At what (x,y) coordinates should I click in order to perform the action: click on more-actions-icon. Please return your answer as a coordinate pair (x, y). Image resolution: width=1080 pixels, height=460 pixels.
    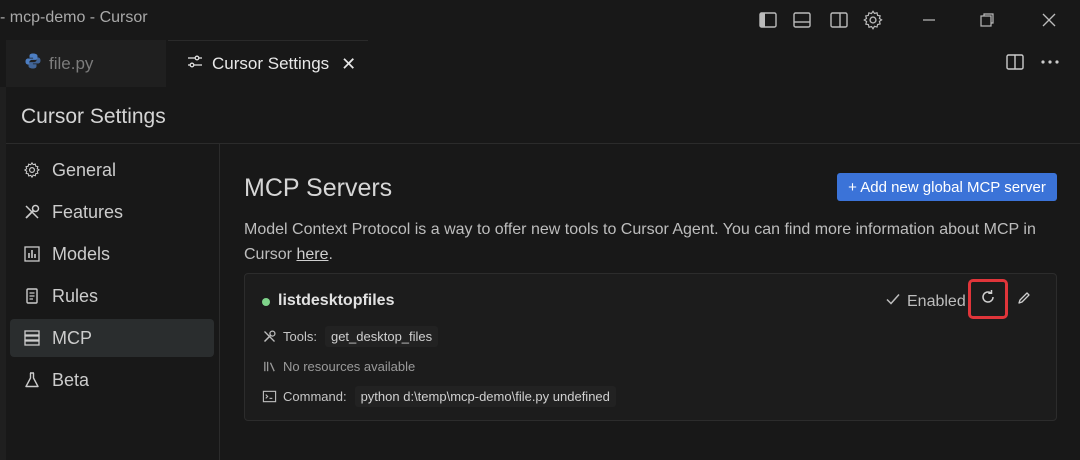
    Looking at the image, I should click on (1050, 64).